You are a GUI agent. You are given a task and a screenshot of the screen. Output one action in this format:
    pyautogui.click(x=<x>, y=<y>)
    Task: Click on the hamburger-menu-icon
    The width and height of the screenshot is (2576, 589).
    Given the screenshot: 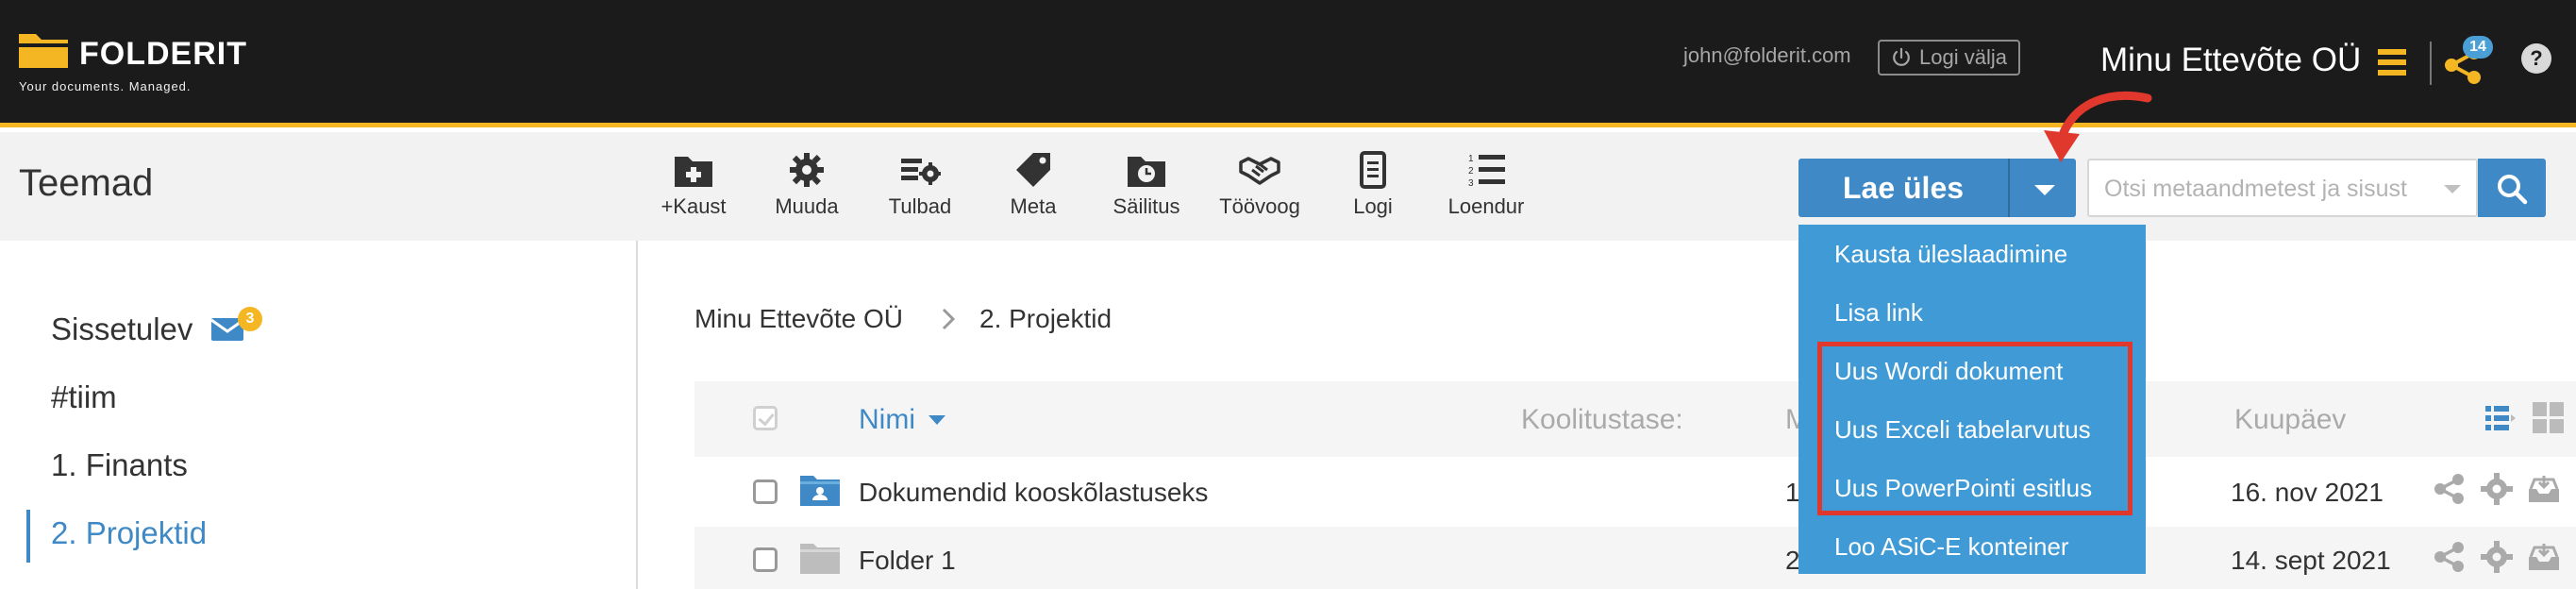 What is the action you would take?
    pyautogui.click(x=2392, y=62)
    